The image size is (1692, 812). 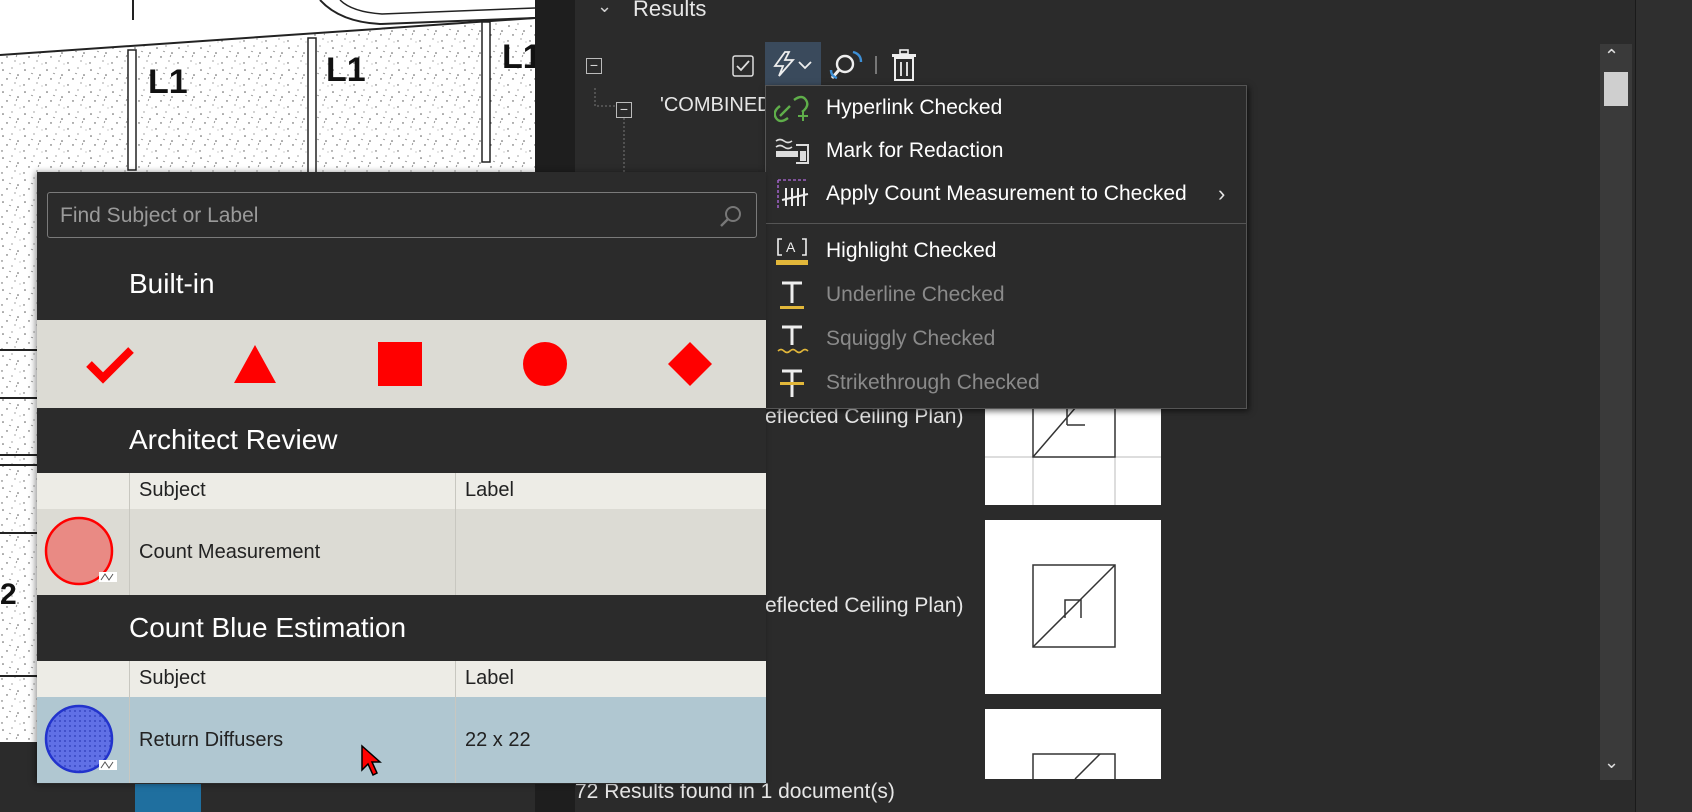 What do you see at coordinates (498, 740) in the screenshot?
I see `row-label: 22 x 22` at bounding box center [498, 740].